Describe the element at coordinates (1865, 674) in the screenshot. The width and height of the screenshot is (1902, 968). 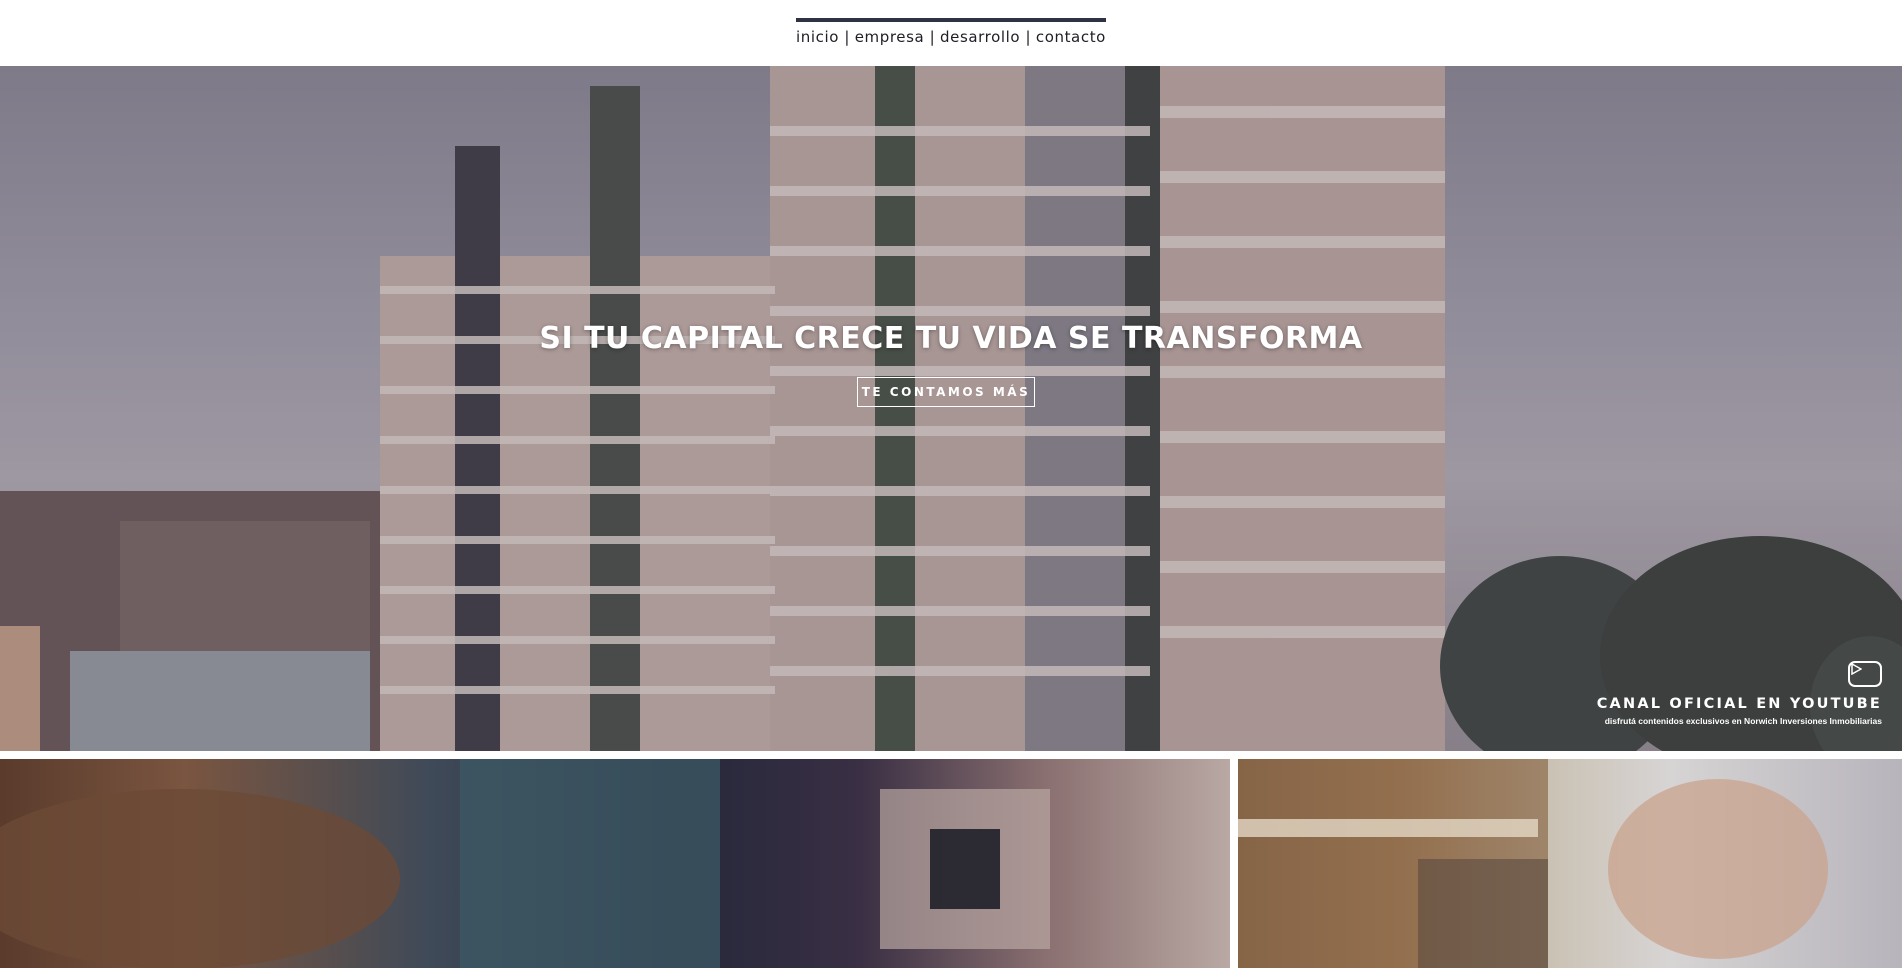
I see `play-icon` at that location.